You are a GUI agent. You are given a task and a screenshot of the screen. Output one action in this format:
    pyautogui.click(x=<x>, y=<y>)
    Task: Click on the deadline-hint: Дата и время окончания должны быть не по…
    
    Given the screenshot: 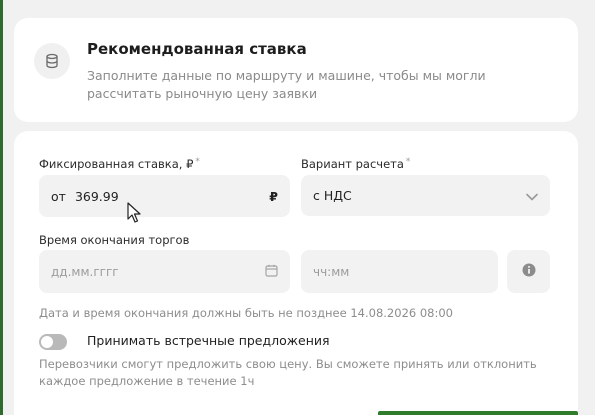 What is the action you would take?
    pyautogui.click(x=246, y=313)
    